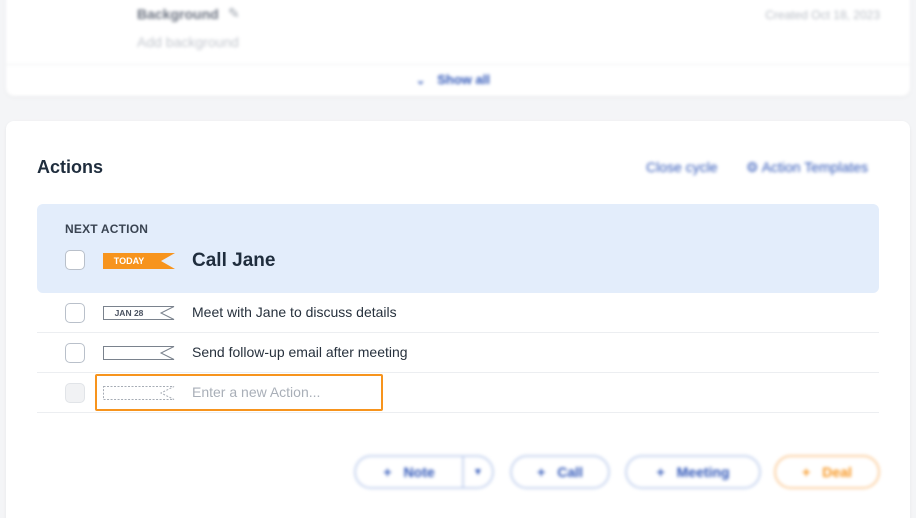  I want to click on note-button-group: + Note ▼, so click(424, 472).